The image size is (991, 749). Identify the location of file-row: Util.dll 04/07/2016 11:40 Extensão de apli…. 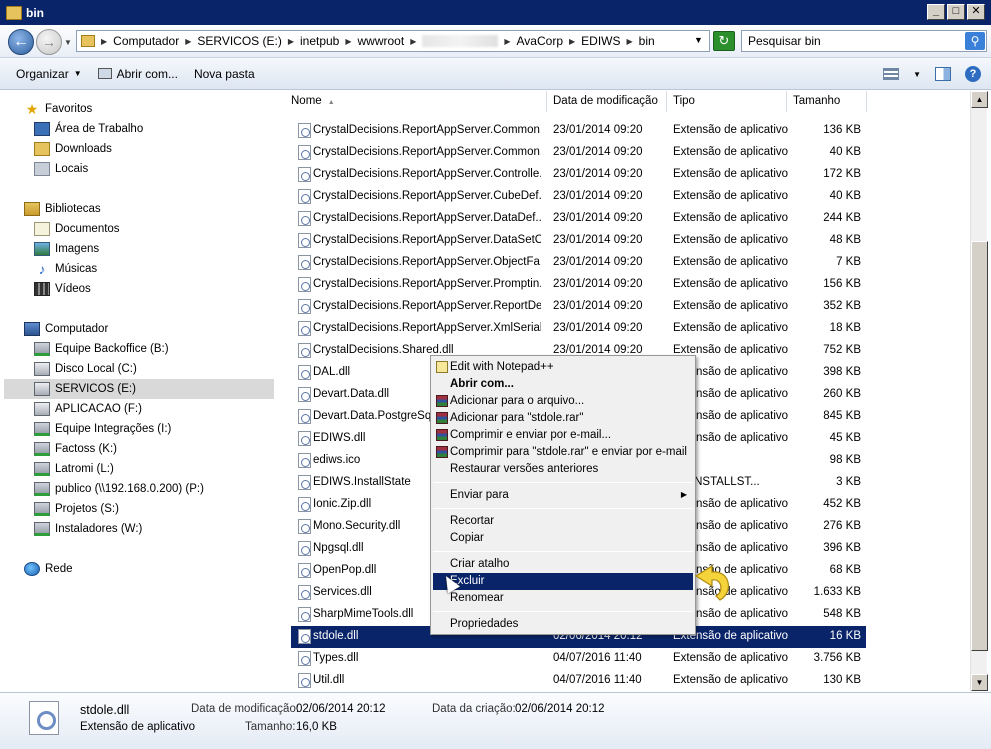
(578, 681).